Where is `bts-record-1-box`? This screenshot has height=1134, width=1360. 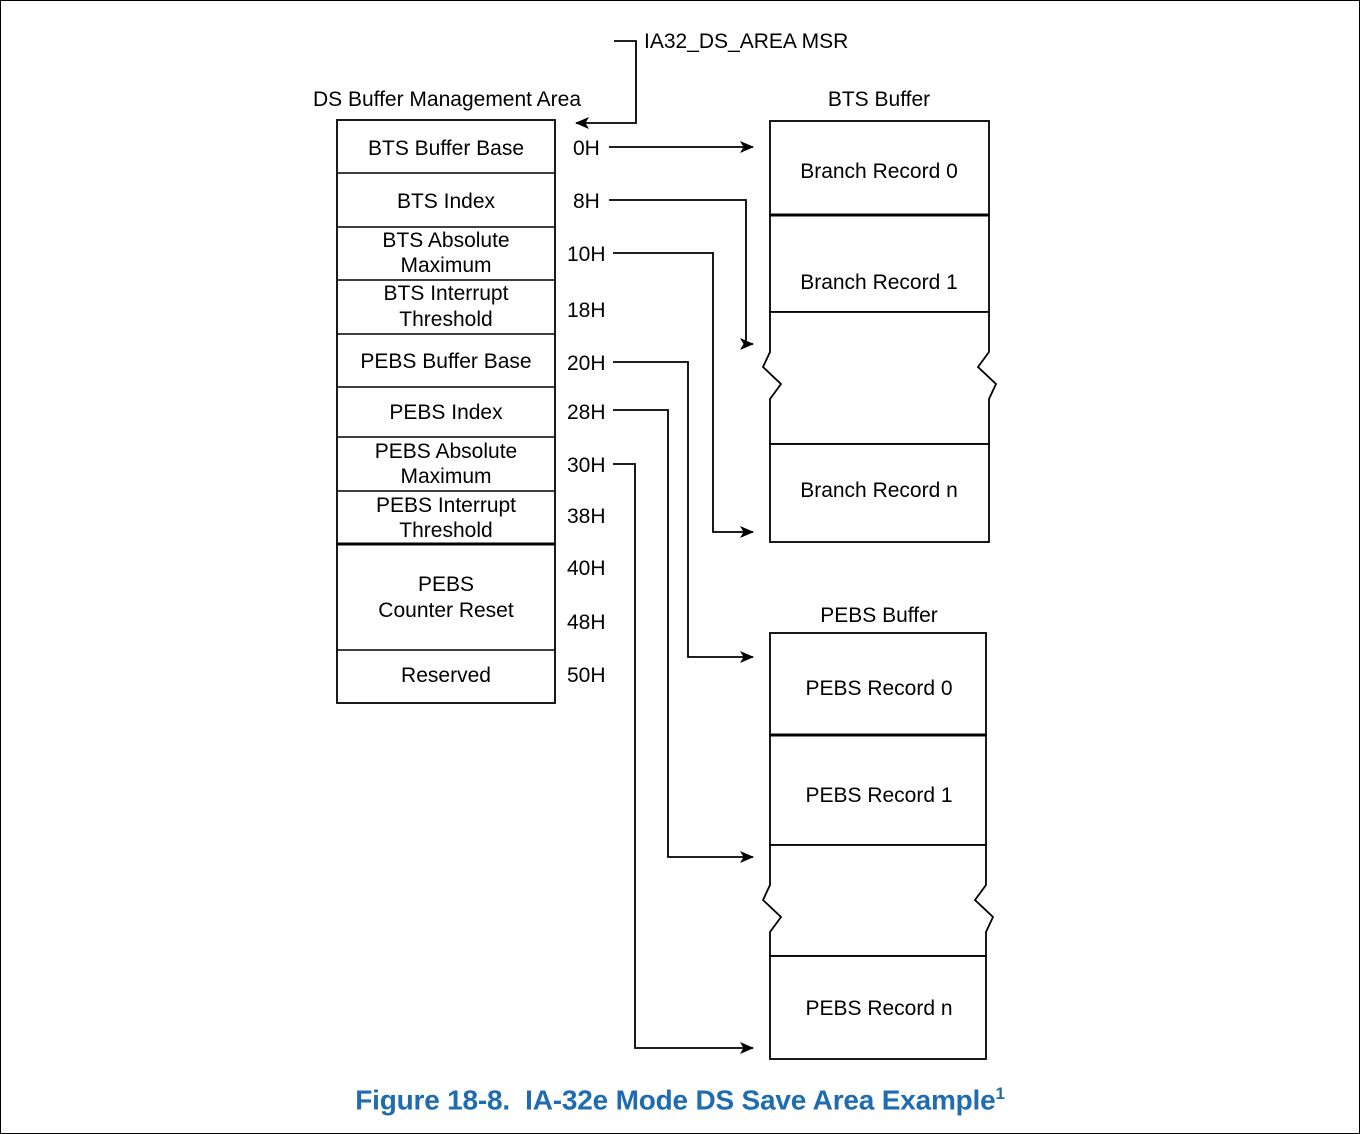 bts-record-1-box is located at coordinates (879, 263).